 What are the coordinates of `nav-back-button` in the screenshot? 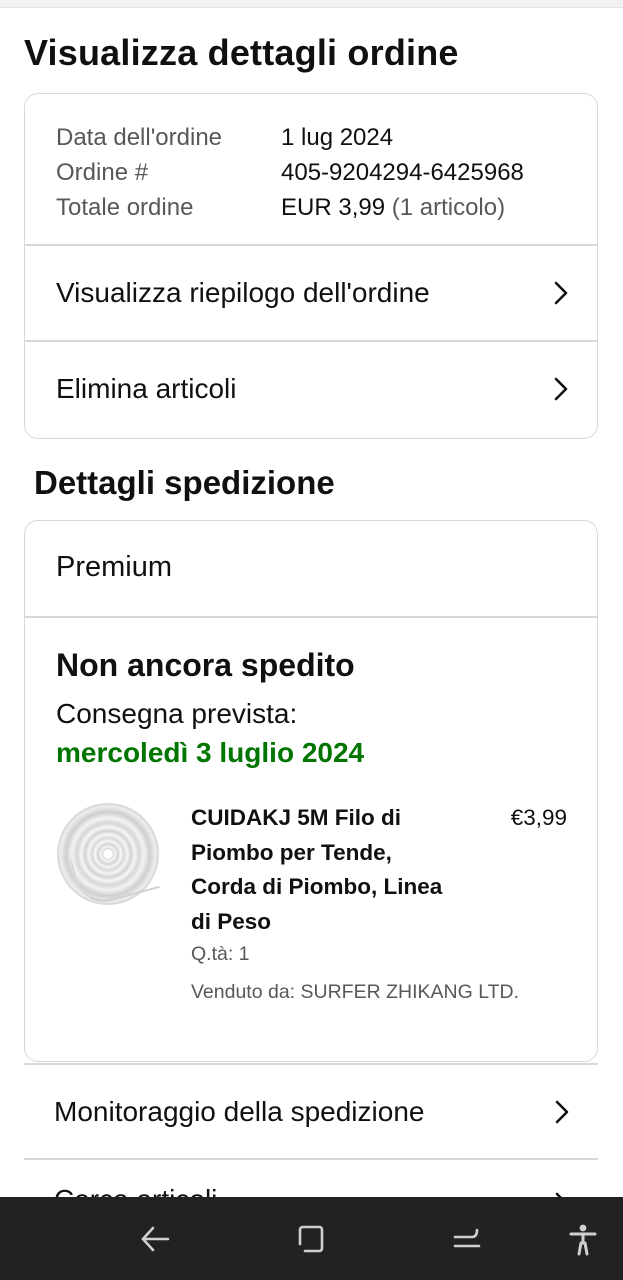 It's located at (155, 1238).